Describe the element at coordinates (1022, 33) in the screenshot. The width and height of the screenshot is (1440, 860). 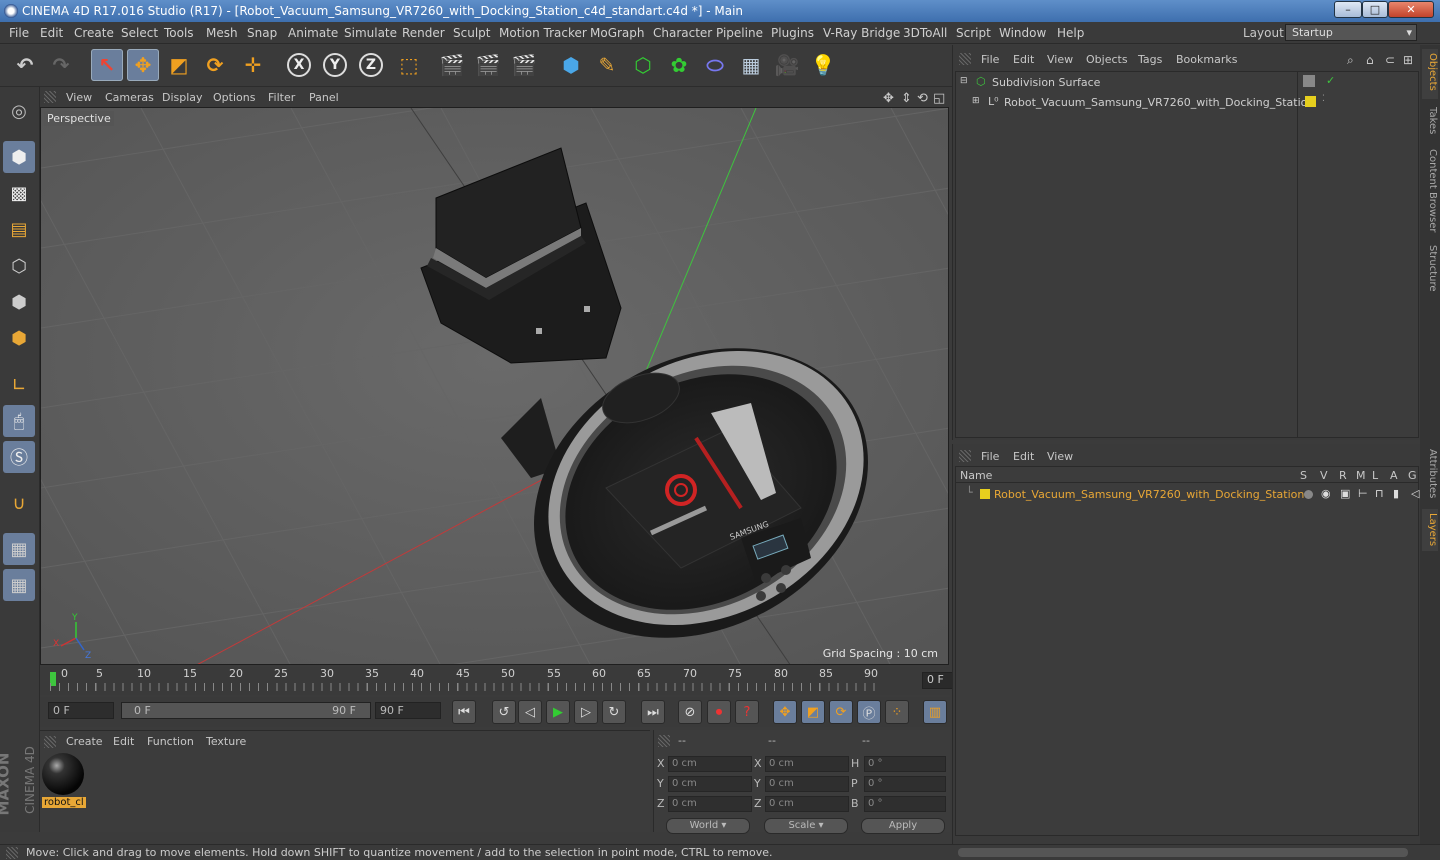
I see `menu-window: Window` at that location.